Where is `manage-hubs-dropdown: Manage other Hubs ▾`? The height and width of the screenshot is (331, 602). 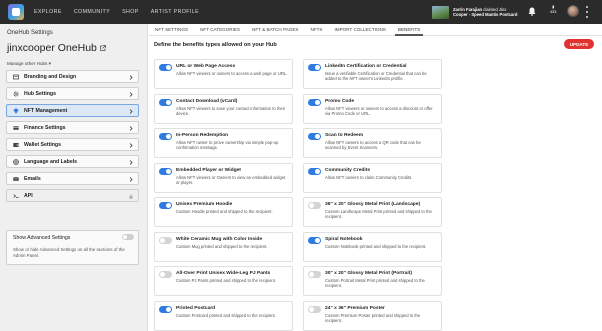
manage-hubs-dropdown: Manage other Hubs ▾ is located at coordinates (29, 64).